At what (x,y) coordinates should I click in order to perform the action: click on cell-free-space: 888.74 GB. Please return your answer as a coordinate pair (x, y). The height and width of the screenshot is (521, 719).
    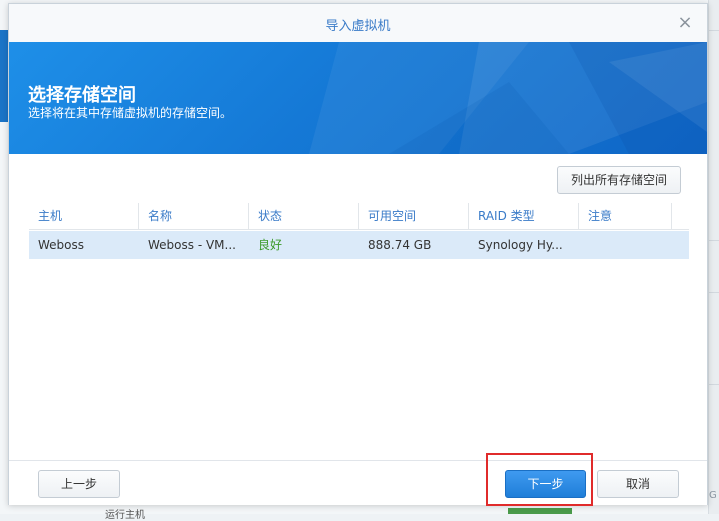
    Looking at the image, I should click on (400, 245).